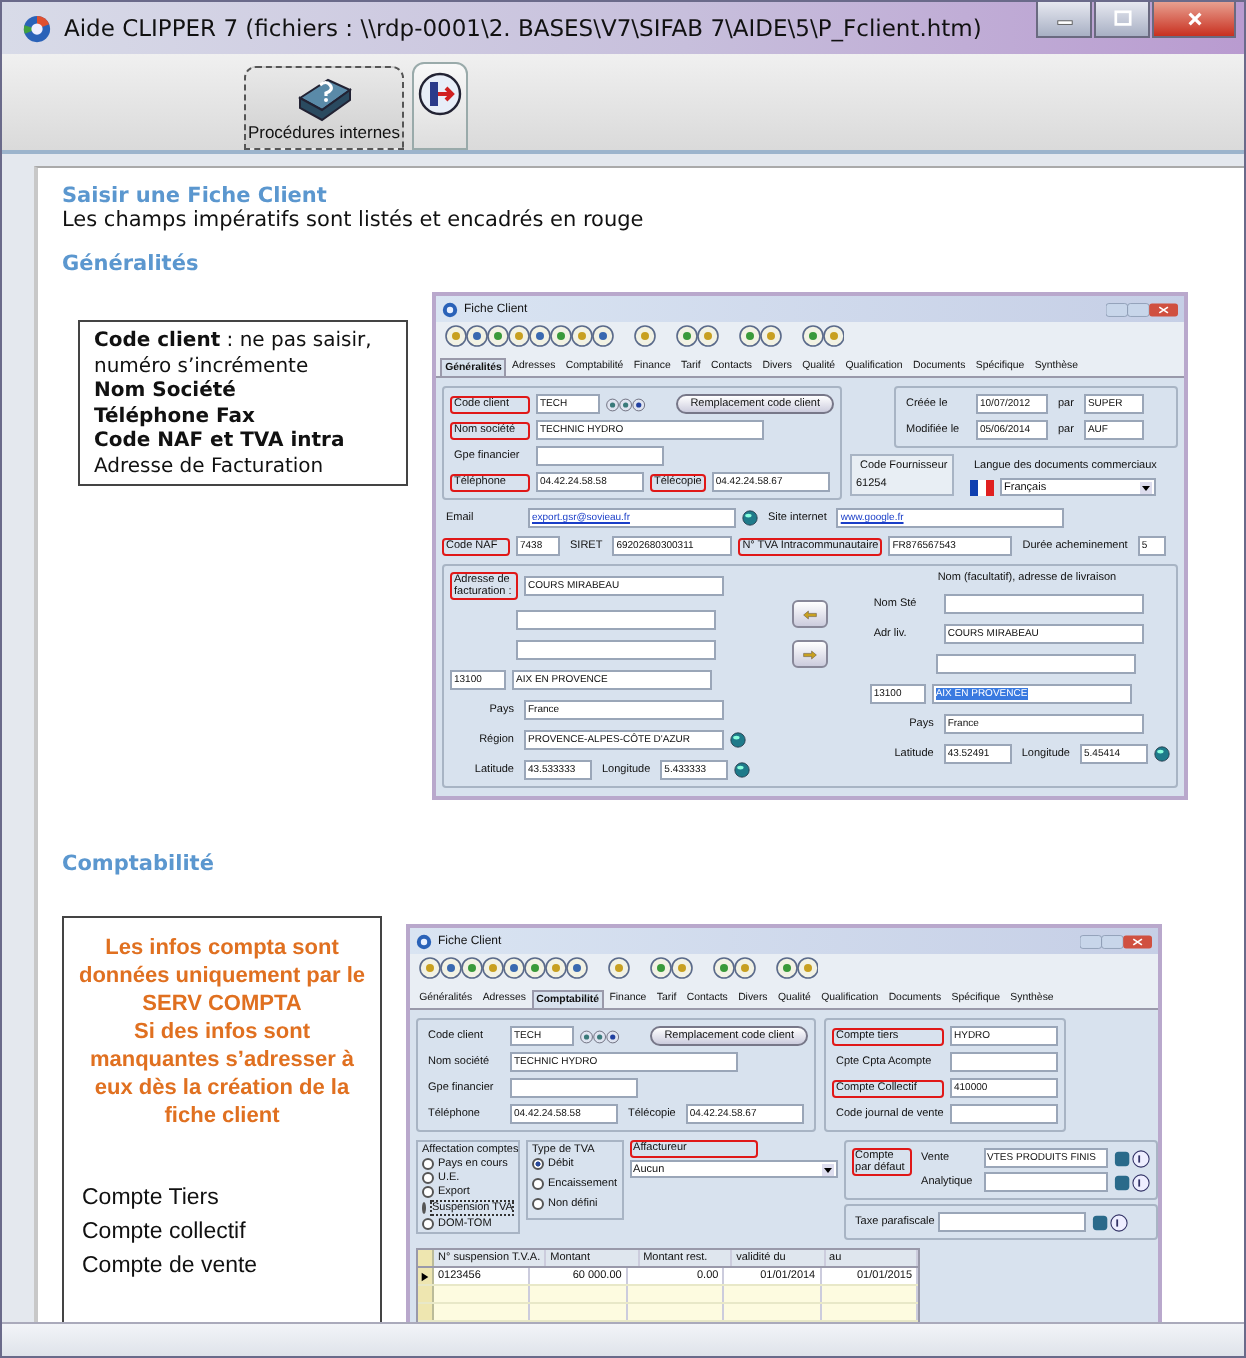 Image resolution: width=1246 pixels, height=1358 pixels. Describe the element at coordinates (166, 392) in the screenshot. I see `note-line: Nom Société` at that location.